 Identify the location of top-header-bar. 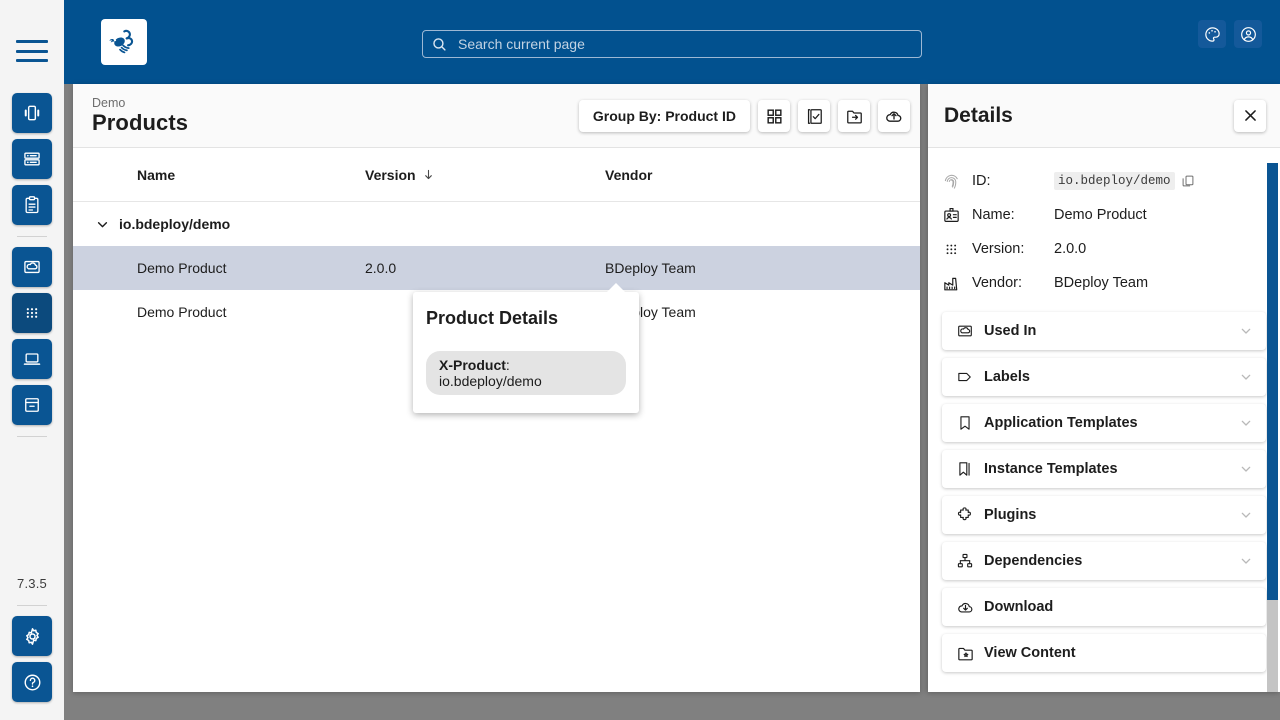
(672, 42).